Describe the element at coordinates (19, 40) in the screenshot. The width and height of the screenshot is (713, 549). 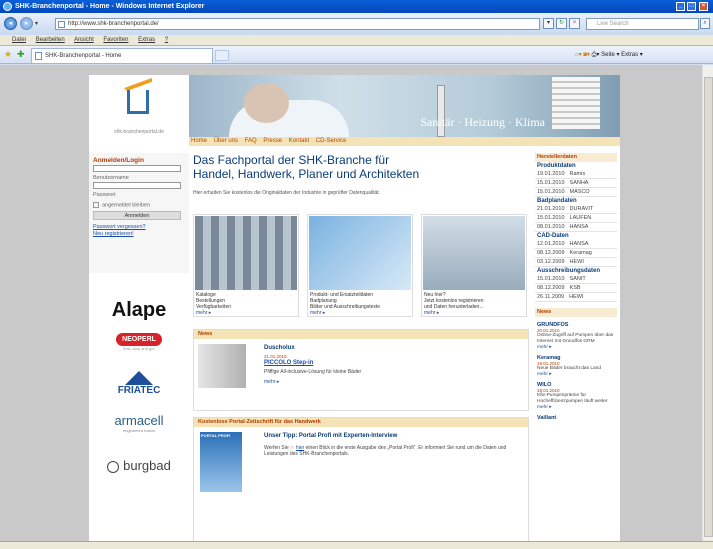
I see `menu-datei: Datei` at that location.